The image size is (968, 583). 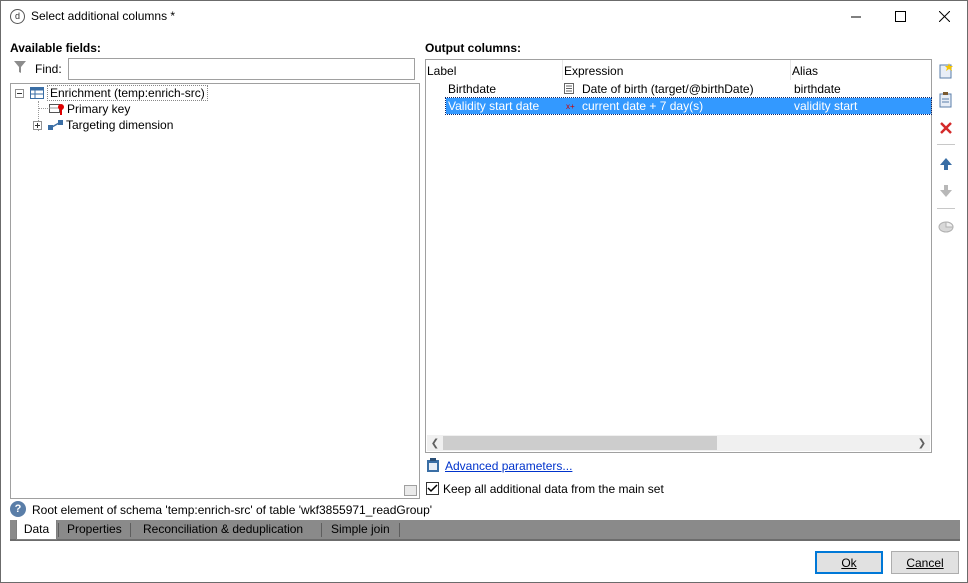 What do you see at coordinates (817, 89) in the screenshot?
I see `cell-alias: birthdate` at bounding box center [817, 89].